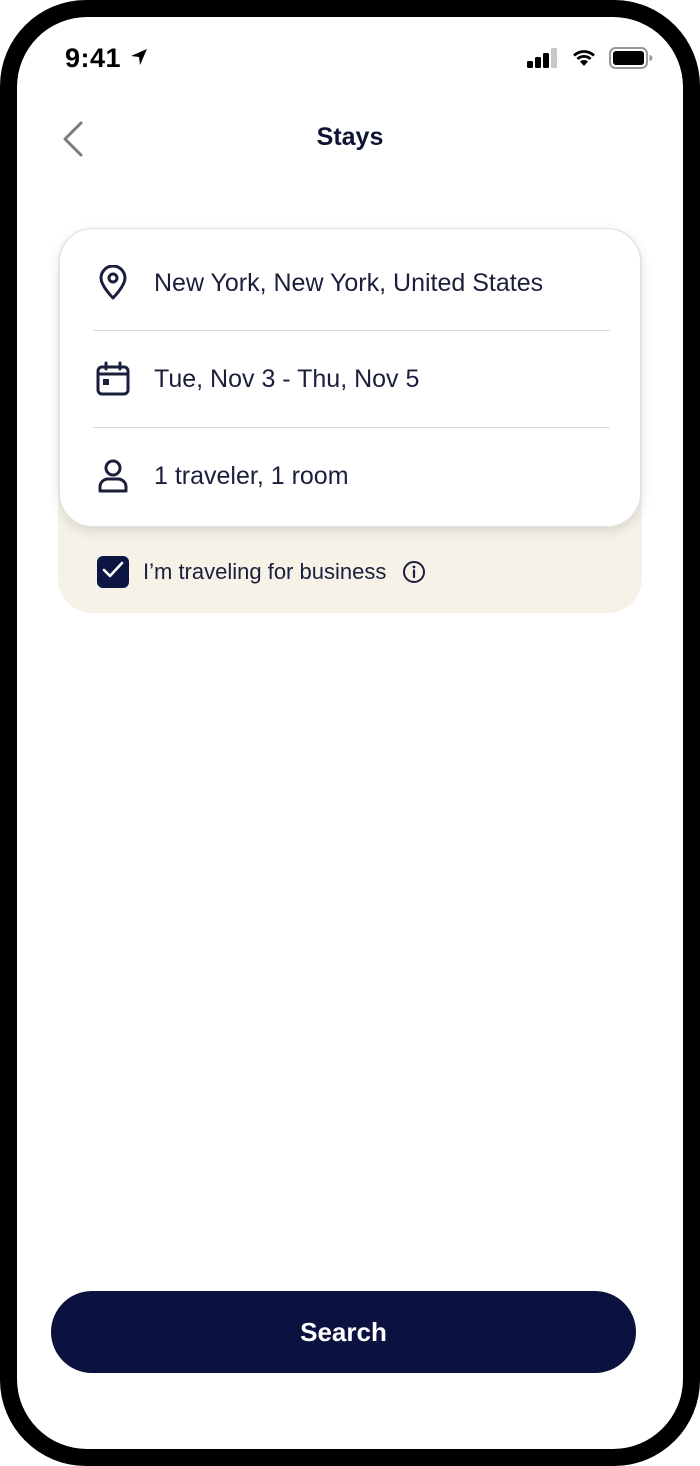 The image size is (700, 1466). What do you see at coordinates (343, 1332) in the screenshot?
I see `search-button: Search` at bounding box center [343, 1332].